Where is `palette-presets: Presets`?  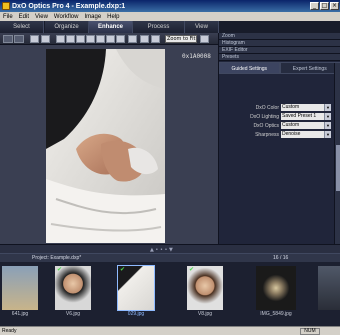 palette-presets: Presets is located at coordinates (279, 57).